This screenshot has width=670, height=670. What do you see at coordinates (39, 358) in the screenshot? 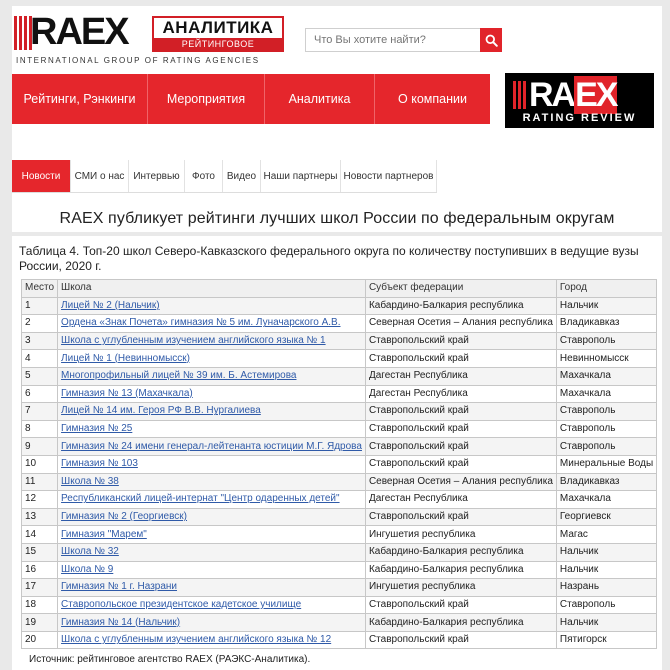
I see `cell-place: 4` at bounding box center [39, 358].